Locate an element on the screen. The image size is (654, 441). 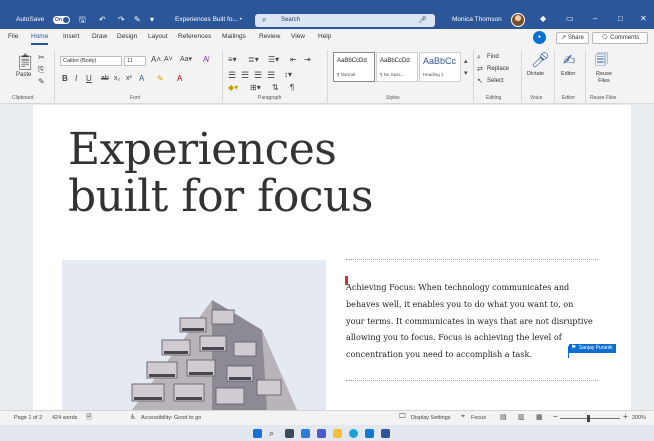
editor-label: Editor is located at coordinates (568, 74).